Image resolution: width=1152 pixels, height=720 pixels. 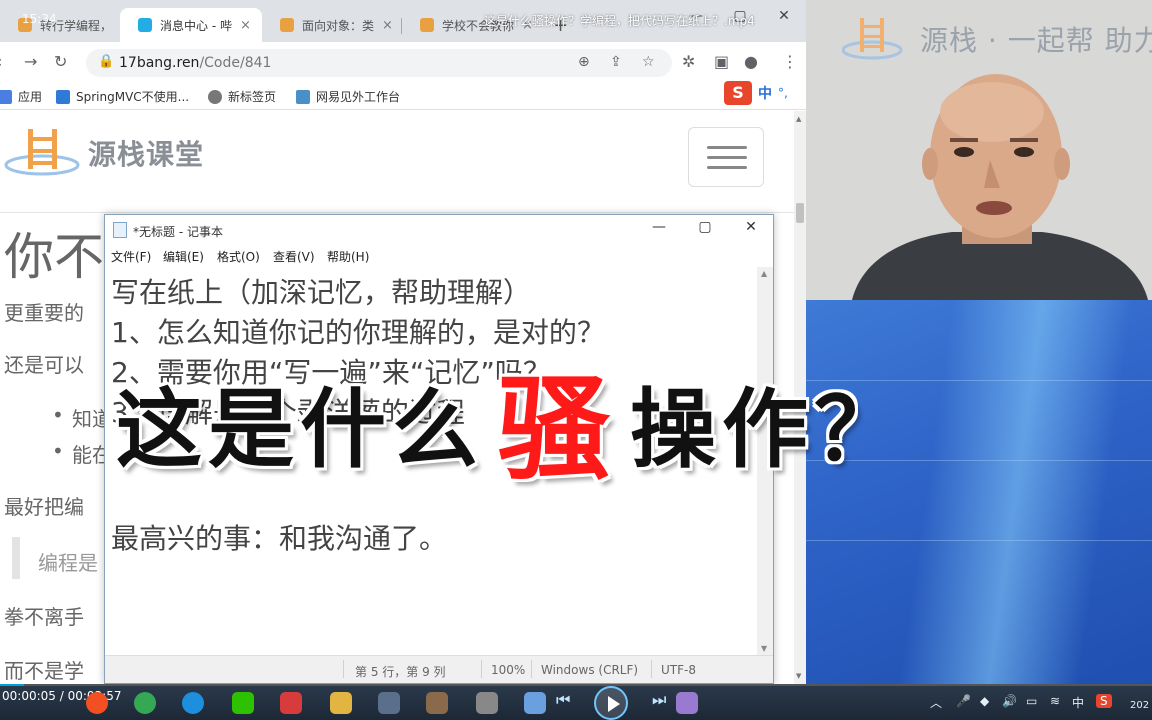 What do you see at coordinates (751, 227) in the screenshot?
I see `notepad-close-button: ✕` at bounding box center [751, 227].